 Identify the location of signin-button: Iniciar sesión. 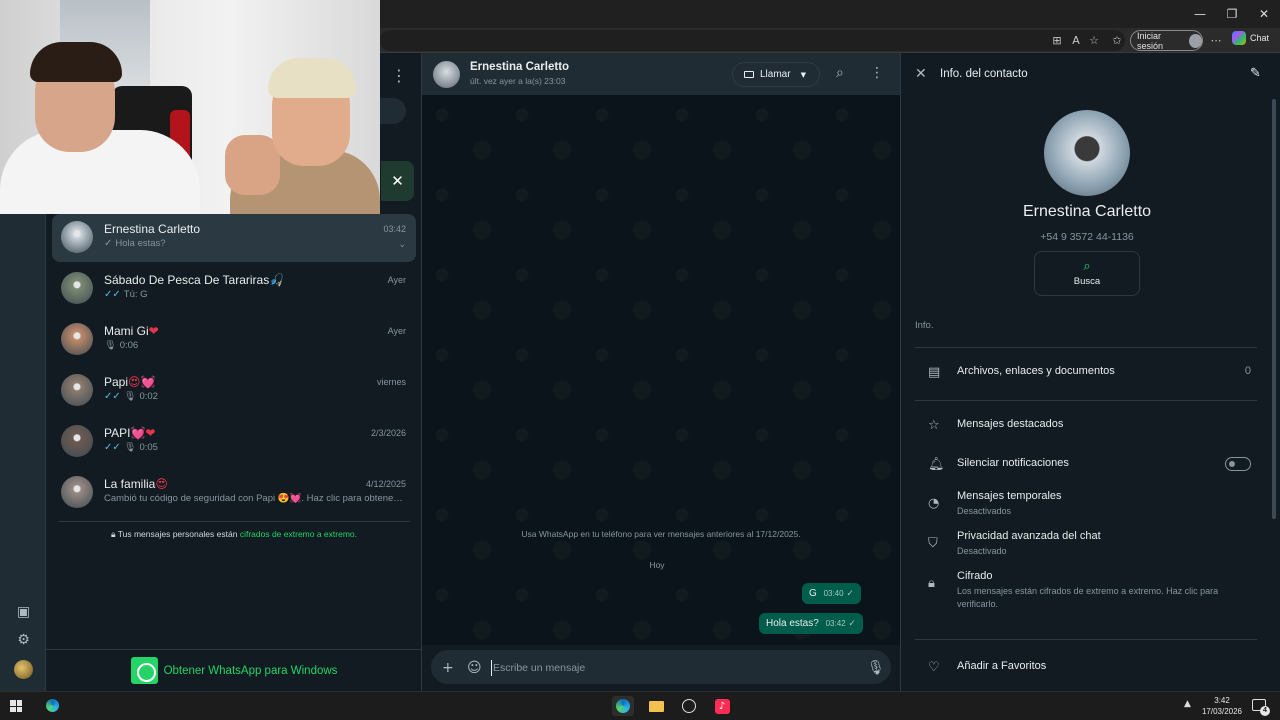
(1166, 40).